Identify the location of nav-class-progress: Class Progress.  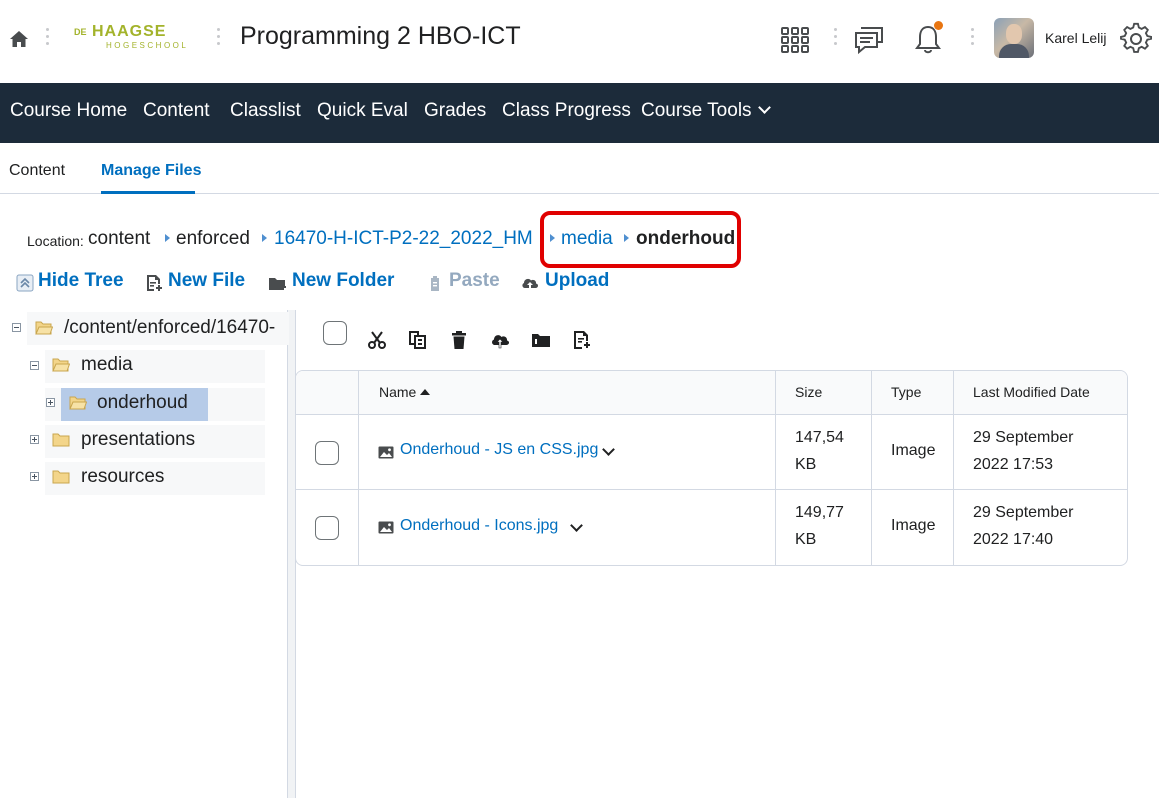
(566, 111).